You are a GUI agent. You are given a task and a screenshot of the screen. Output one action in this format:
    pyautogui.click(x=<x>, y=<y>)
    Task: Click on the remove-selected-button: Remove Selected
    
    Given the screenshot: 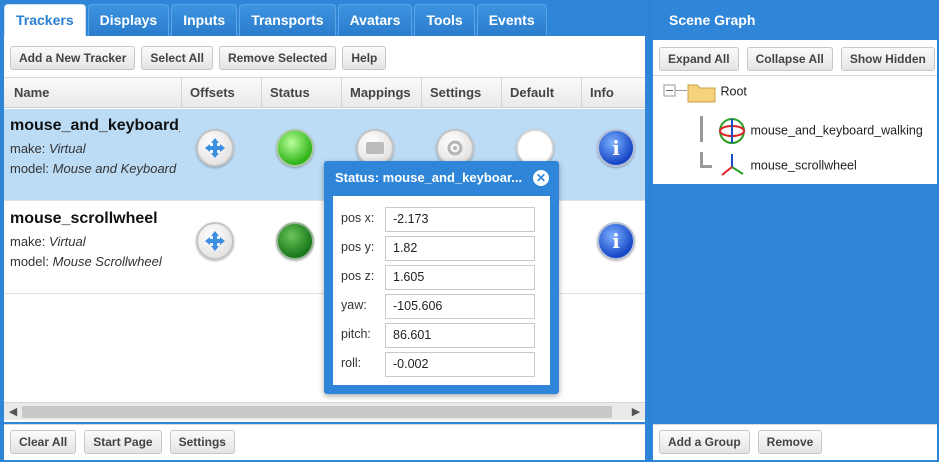 What is the action you would take?
    pyautogui.click(x=277, y=58)
    